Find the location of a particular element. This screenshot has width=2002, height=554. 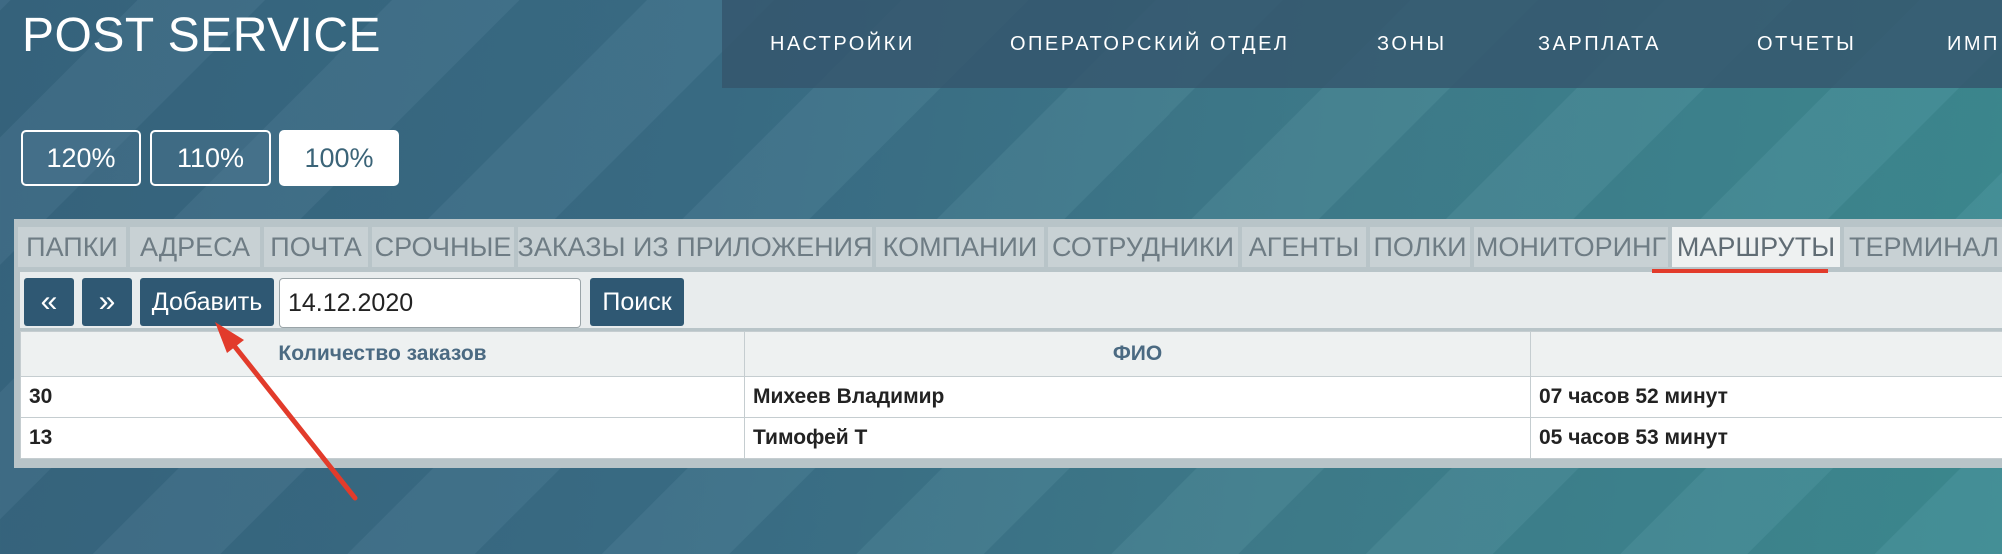

toolbar: « » Добавить Поиск is located at coordinates (1011, 300).